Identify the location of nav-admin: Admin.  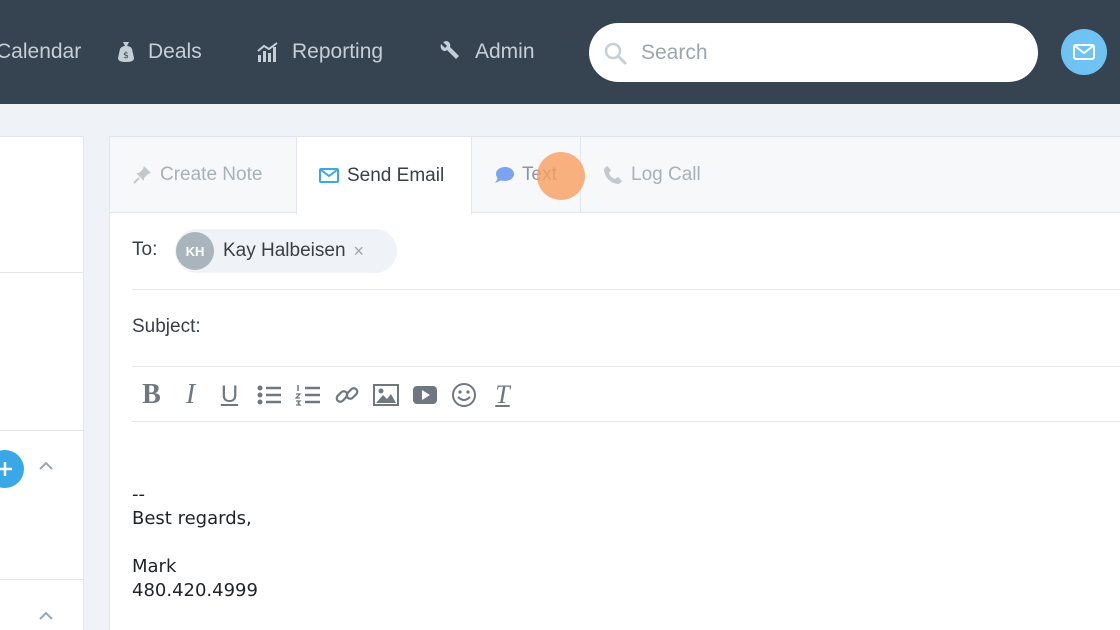
(487, 52).